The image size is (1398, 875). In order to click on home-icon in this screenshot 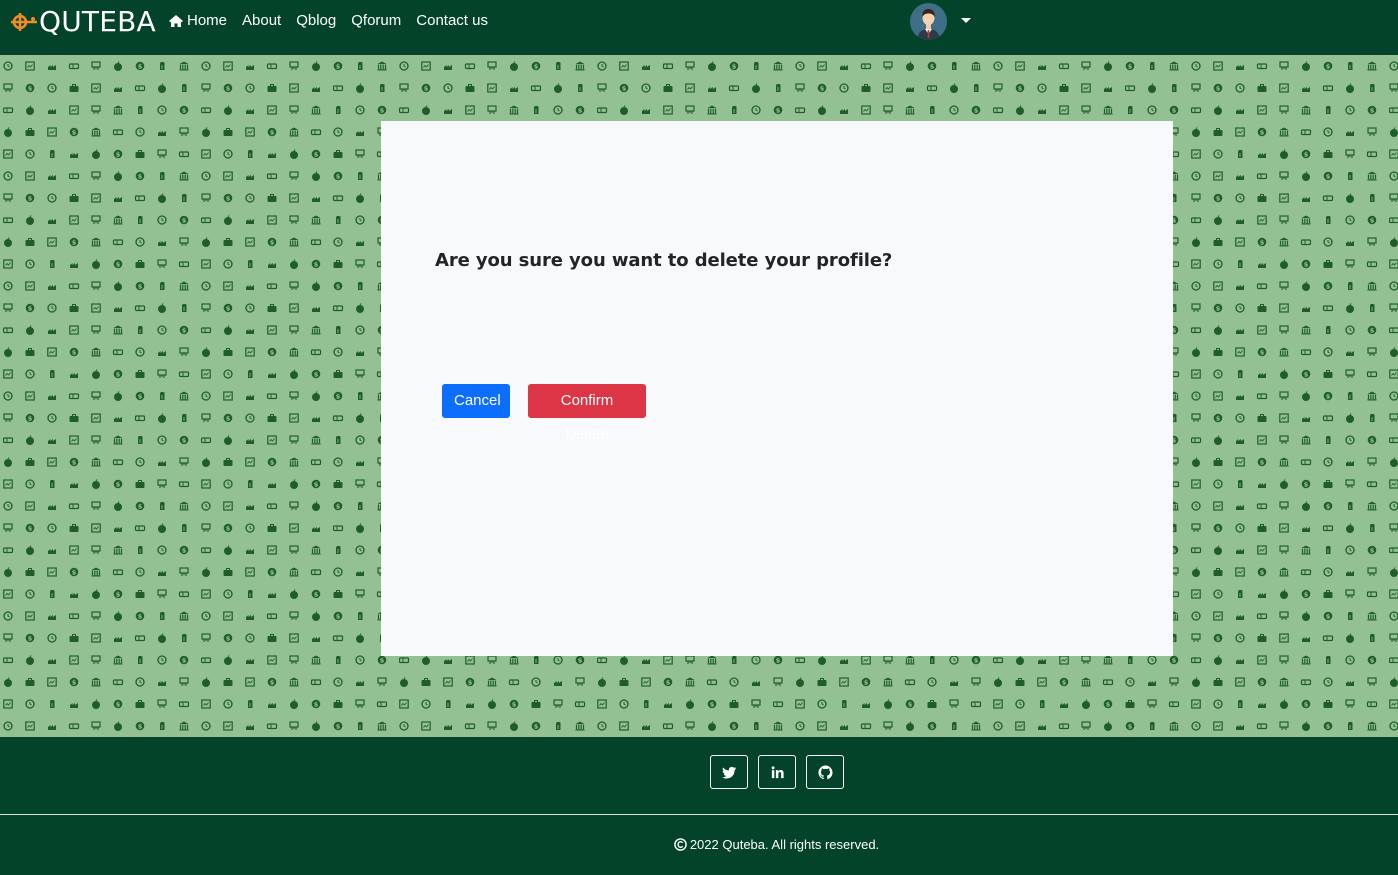, I will do `click(176, 21)`.